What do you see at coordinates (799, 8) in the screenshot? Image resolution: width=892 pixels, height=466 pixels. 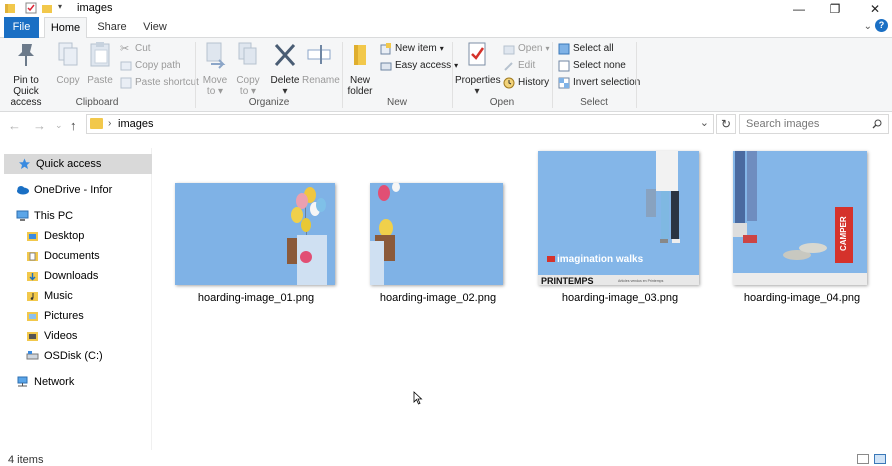 I see `minimize-button: —` at bounding box center [799, 8].